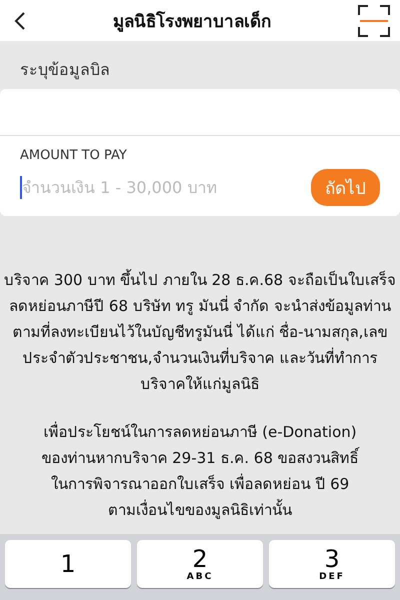  Describe the element at coordinates (200, 457) in the screenshot. I see `notice-text: ของท่านหากบริจาค 29-31 ธ.ค. 68 ขอสงวนสิทธิ์` at that location.